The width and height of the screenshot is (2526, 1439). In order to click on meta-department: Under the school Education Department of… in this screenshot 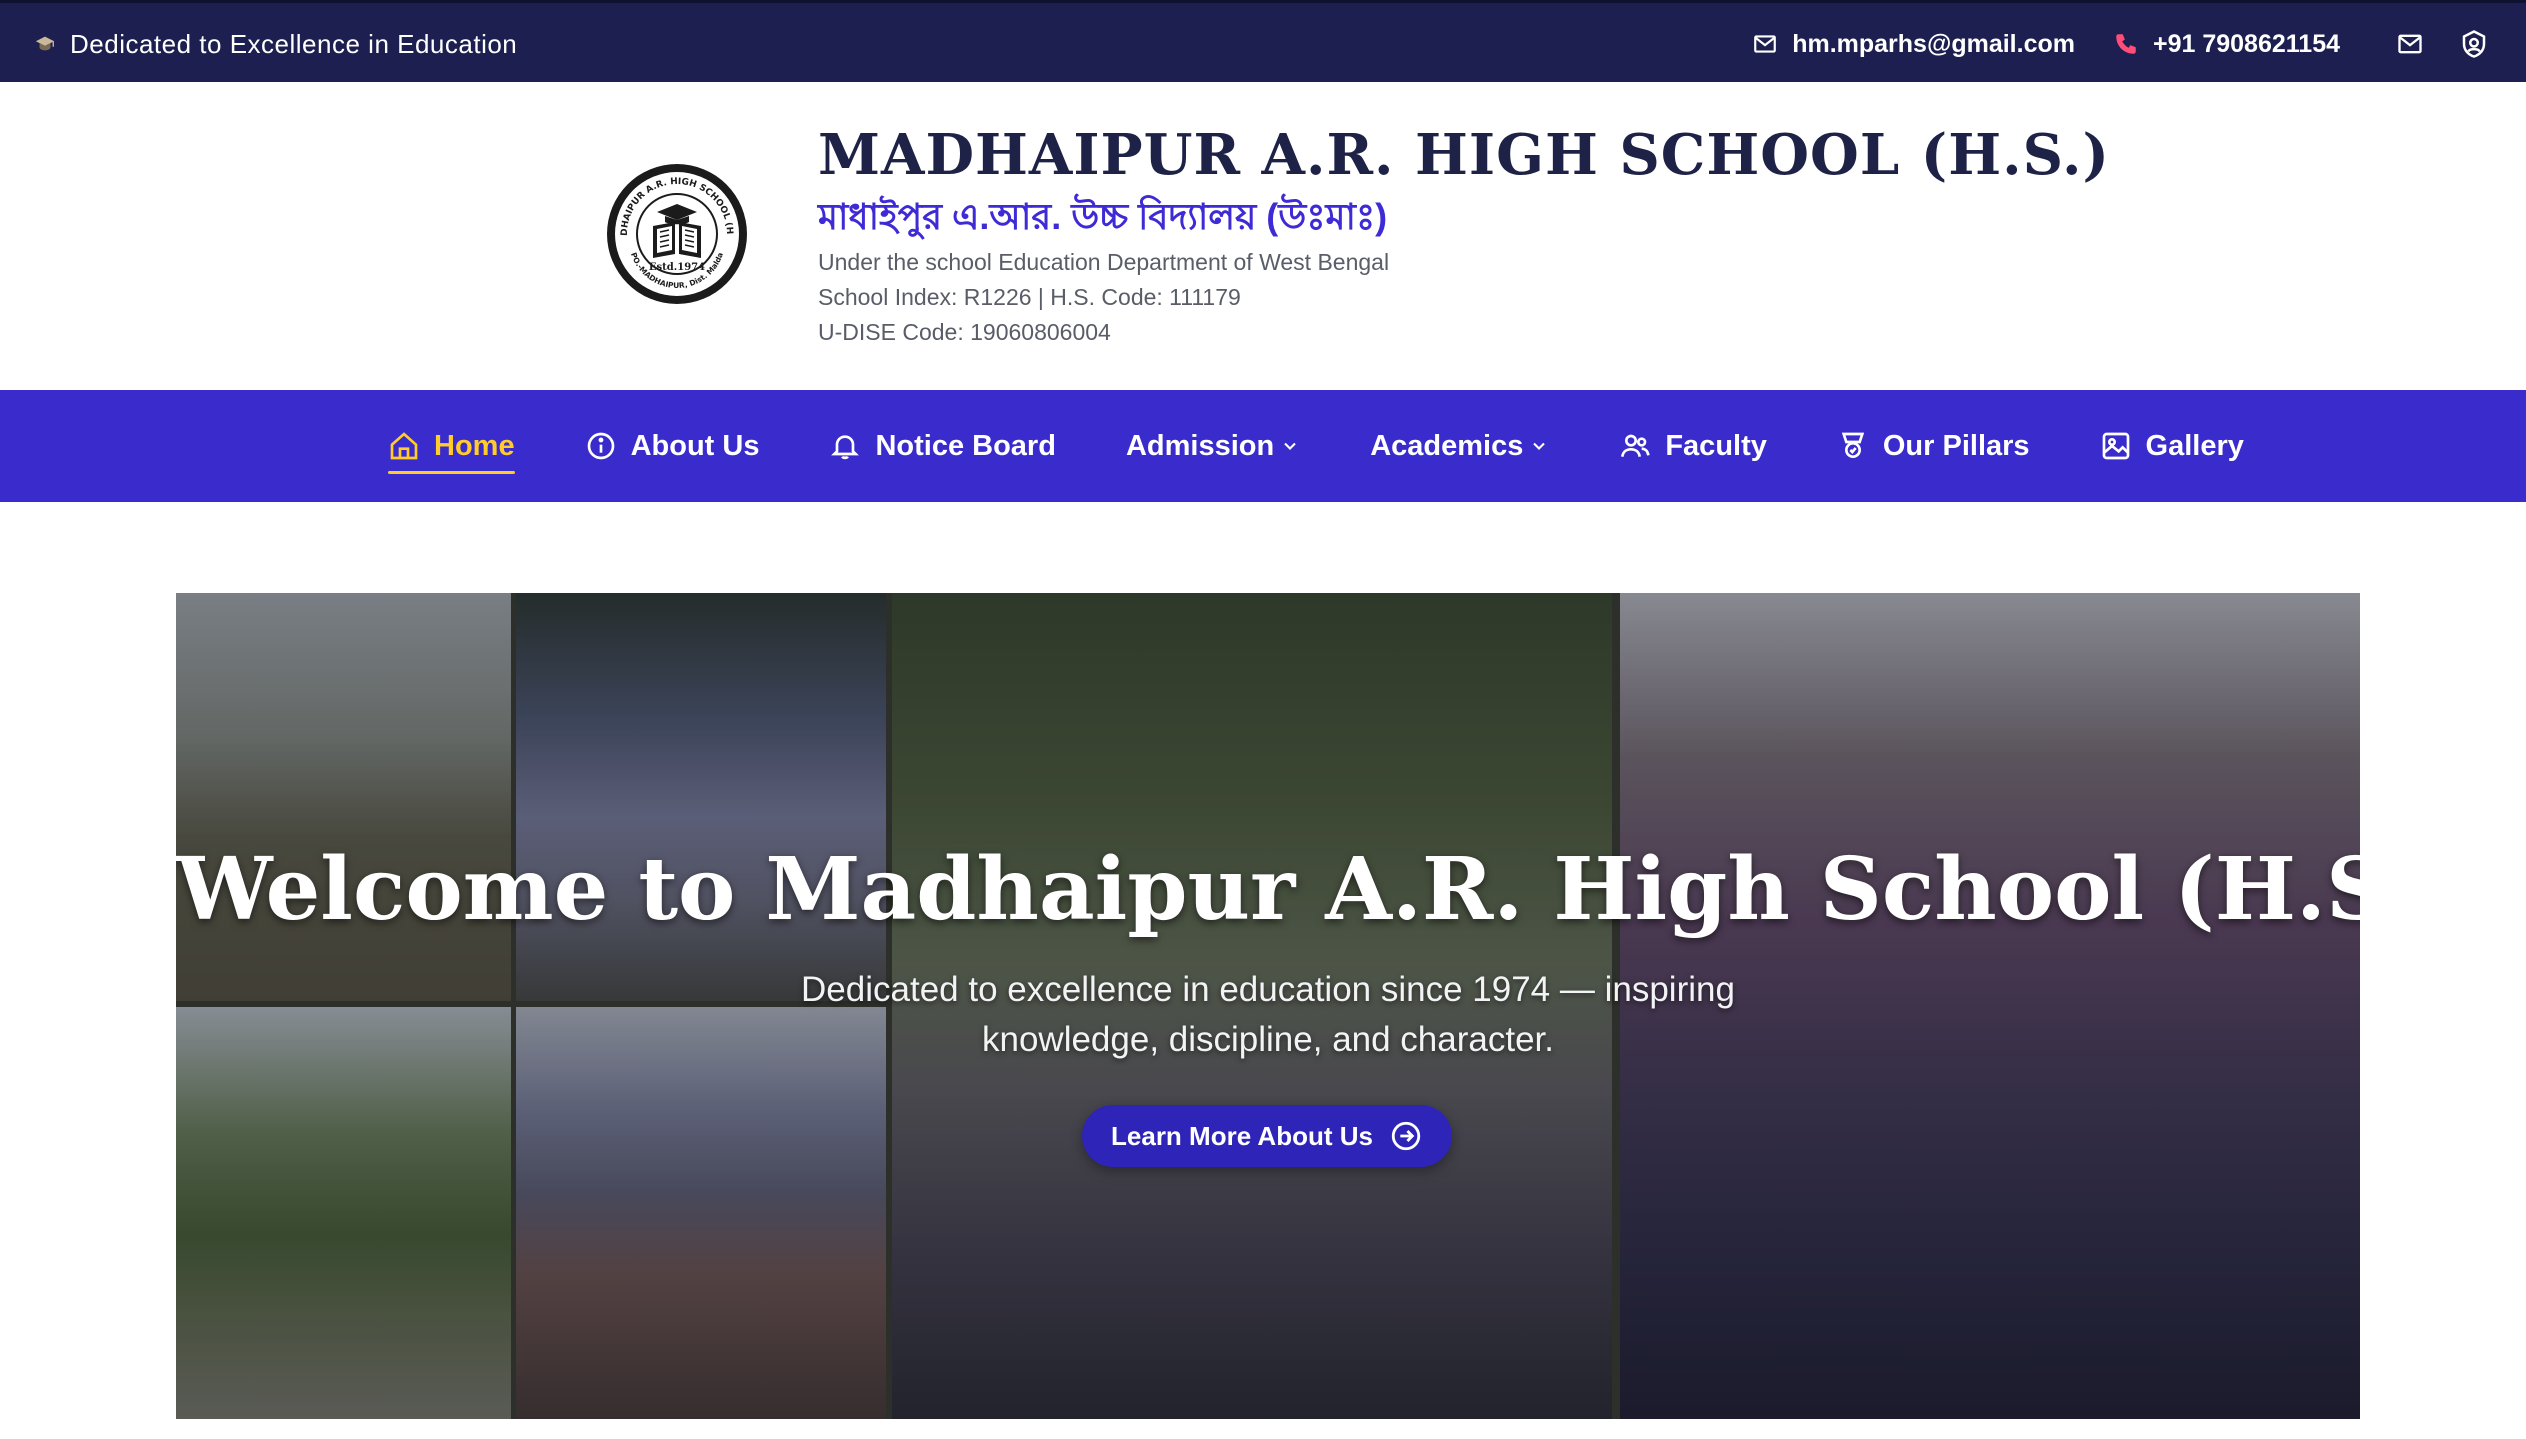, I will do `click(1104, 262)`.